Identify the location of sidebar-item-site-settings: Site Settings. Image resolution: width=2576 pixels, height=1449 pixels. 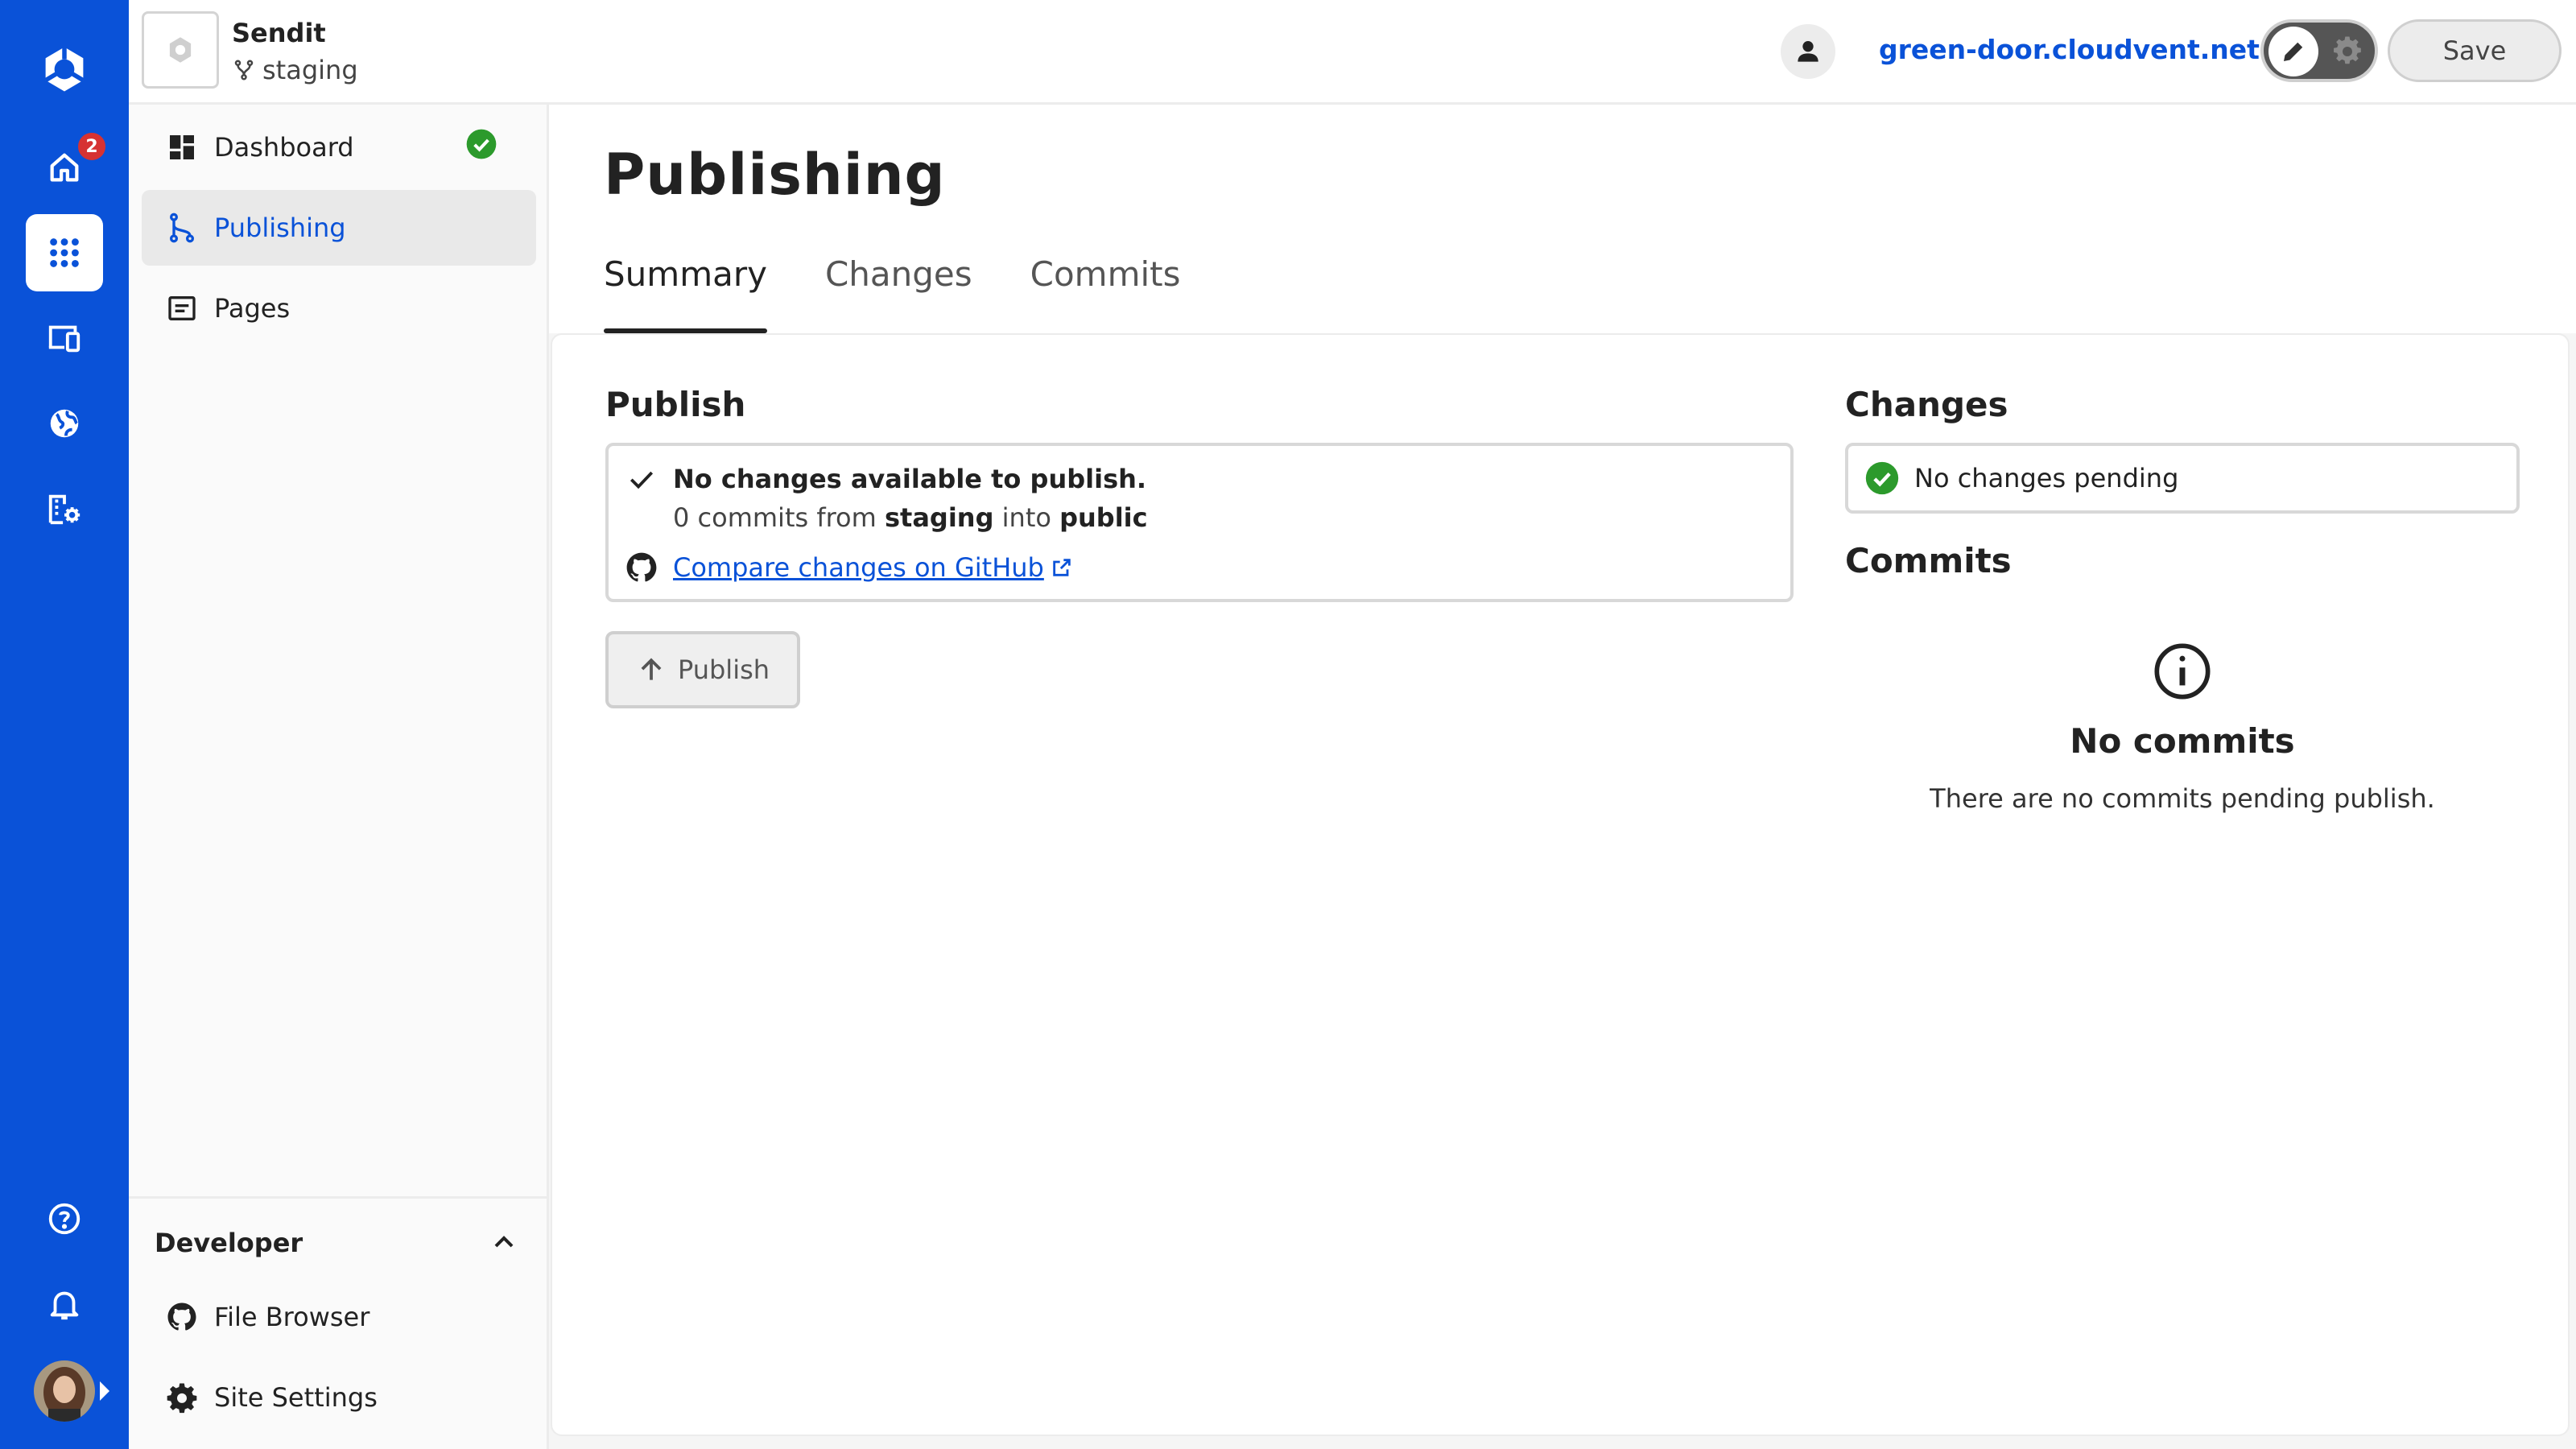
(339, 1397).